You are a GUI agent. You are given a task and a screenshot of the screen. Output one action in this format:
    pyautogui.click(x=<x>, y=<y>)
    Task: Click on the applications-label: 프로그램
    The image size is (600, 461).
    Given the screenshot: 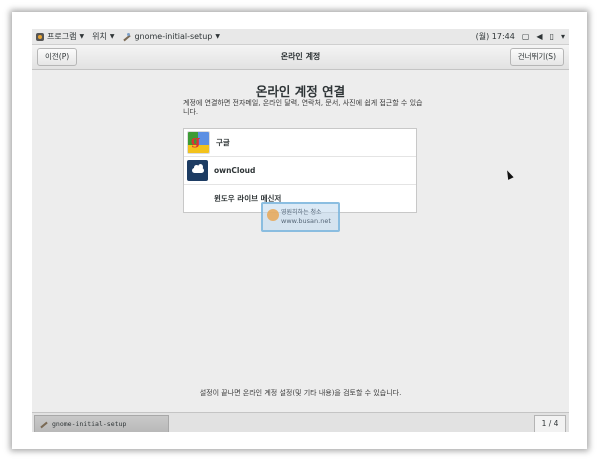 What is the action you would take?
    pyautogui.click(x=62, y=36)
    